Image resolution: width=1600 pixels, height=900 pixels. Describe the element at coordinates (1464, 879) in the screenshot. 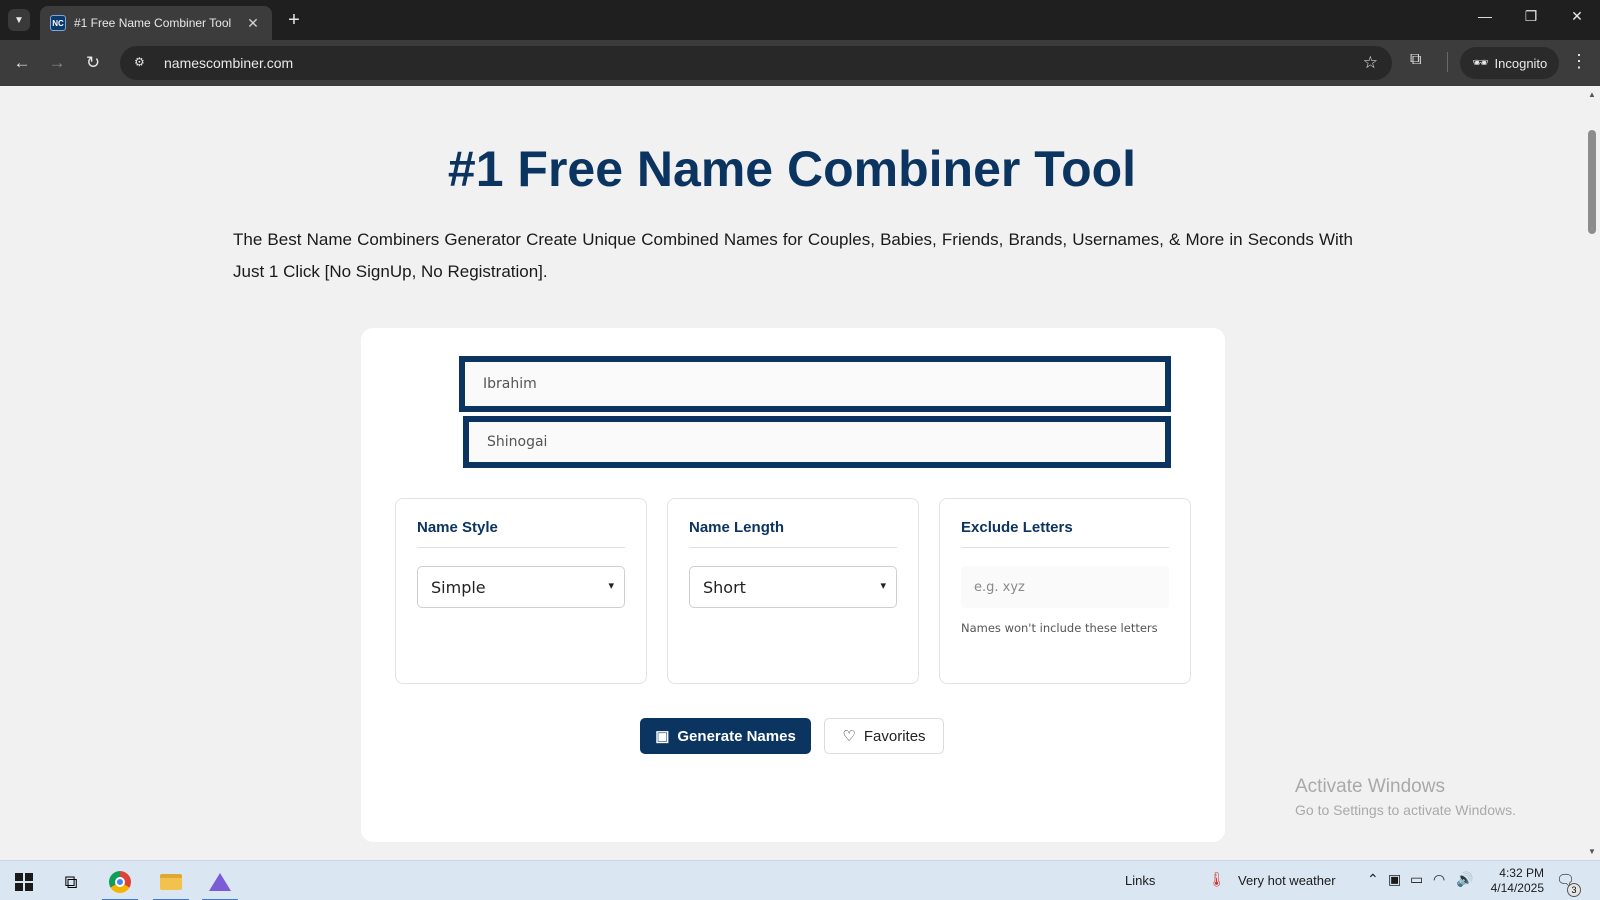

I see `volume-icon: 🔊` at that location.